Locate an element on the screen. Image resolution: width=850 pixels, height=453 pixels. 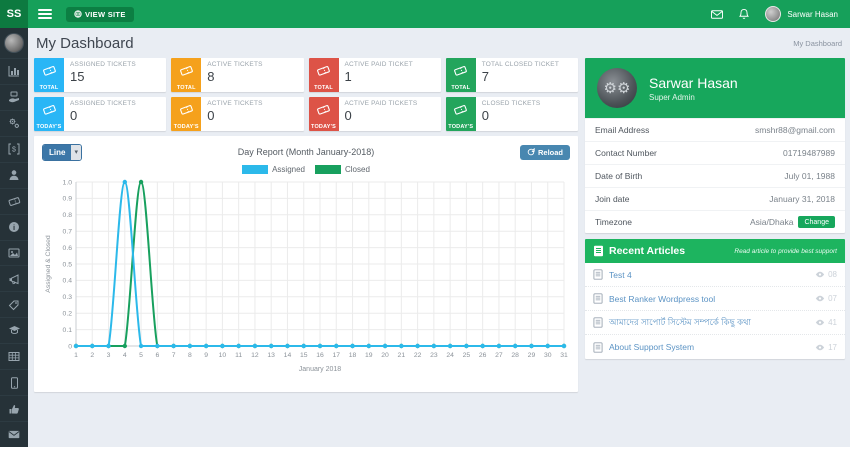
eye-icon is located at coordinates (820, 298).